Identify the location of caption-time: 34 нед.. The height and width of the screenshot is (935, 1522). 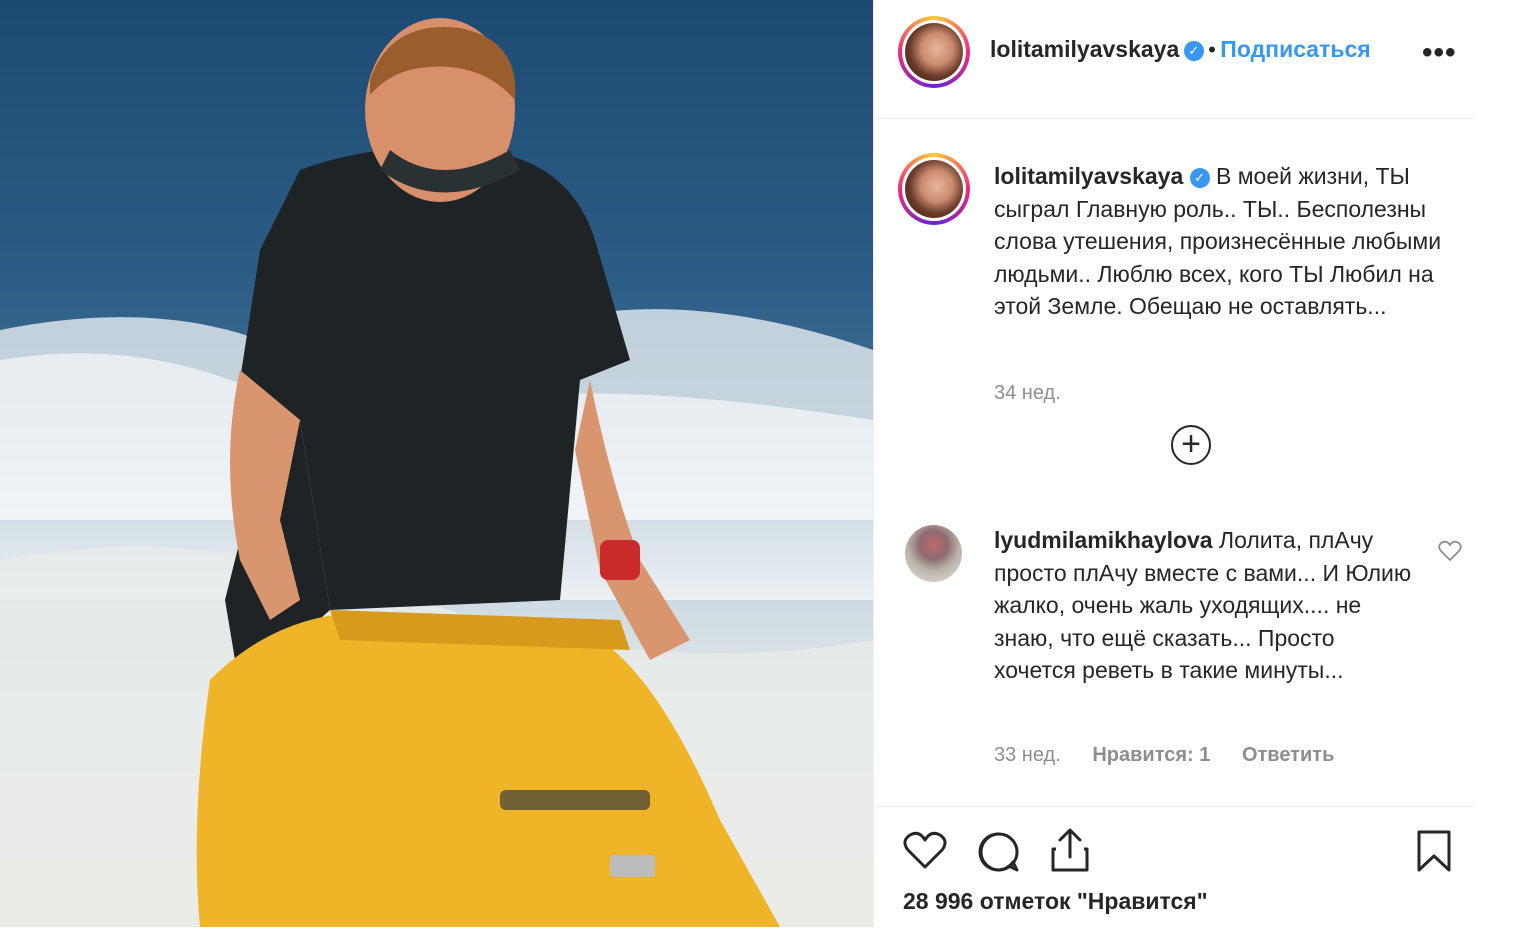
(1027, 393).